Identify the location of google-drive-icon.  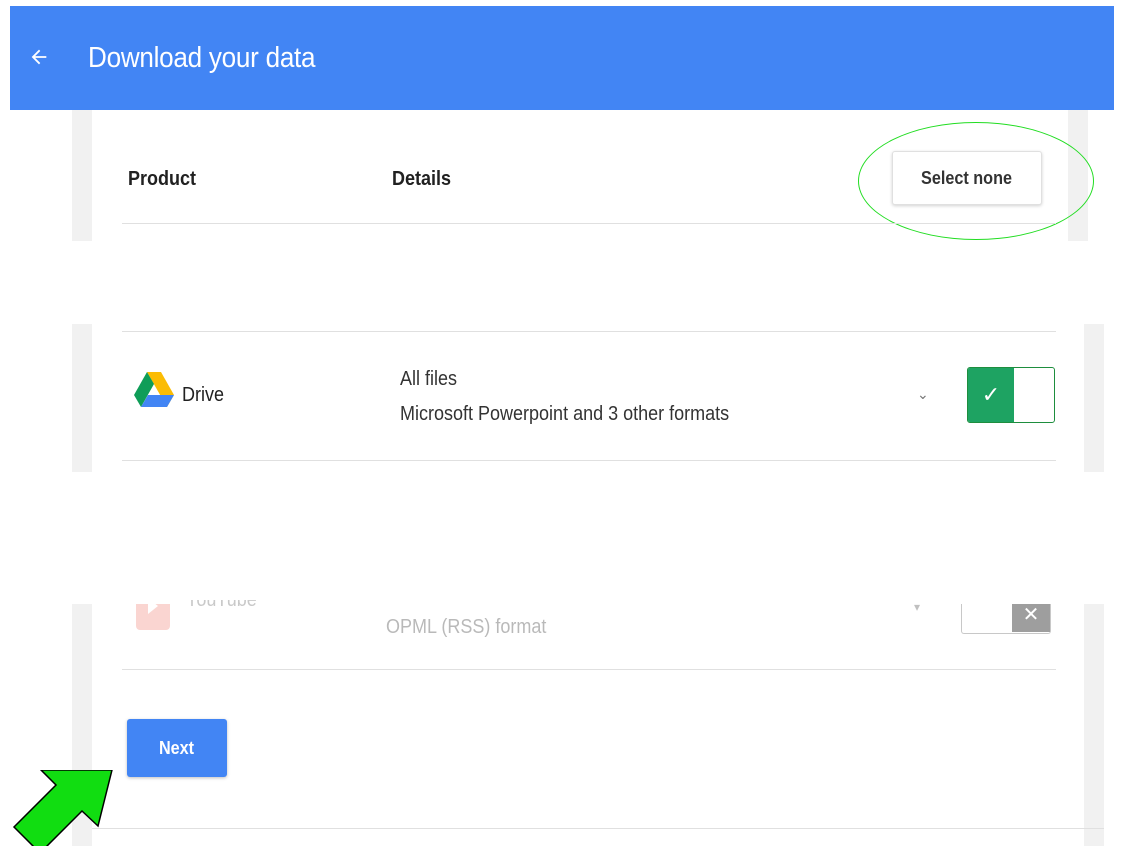
(154, 389).